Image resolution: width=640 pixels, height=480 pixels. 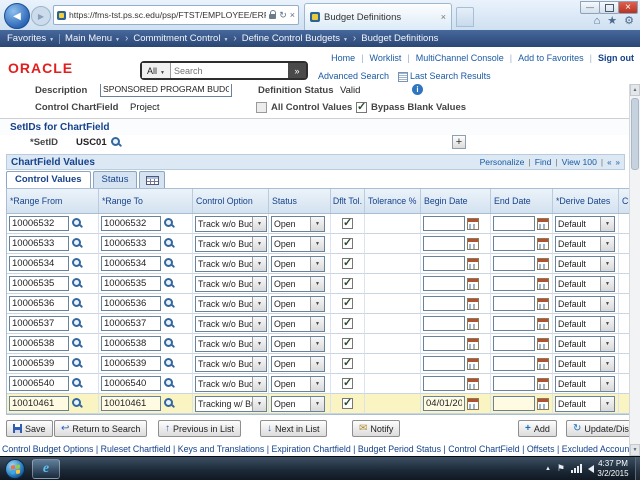 I want to click on save-button: Save, so click(x=29, y=428).